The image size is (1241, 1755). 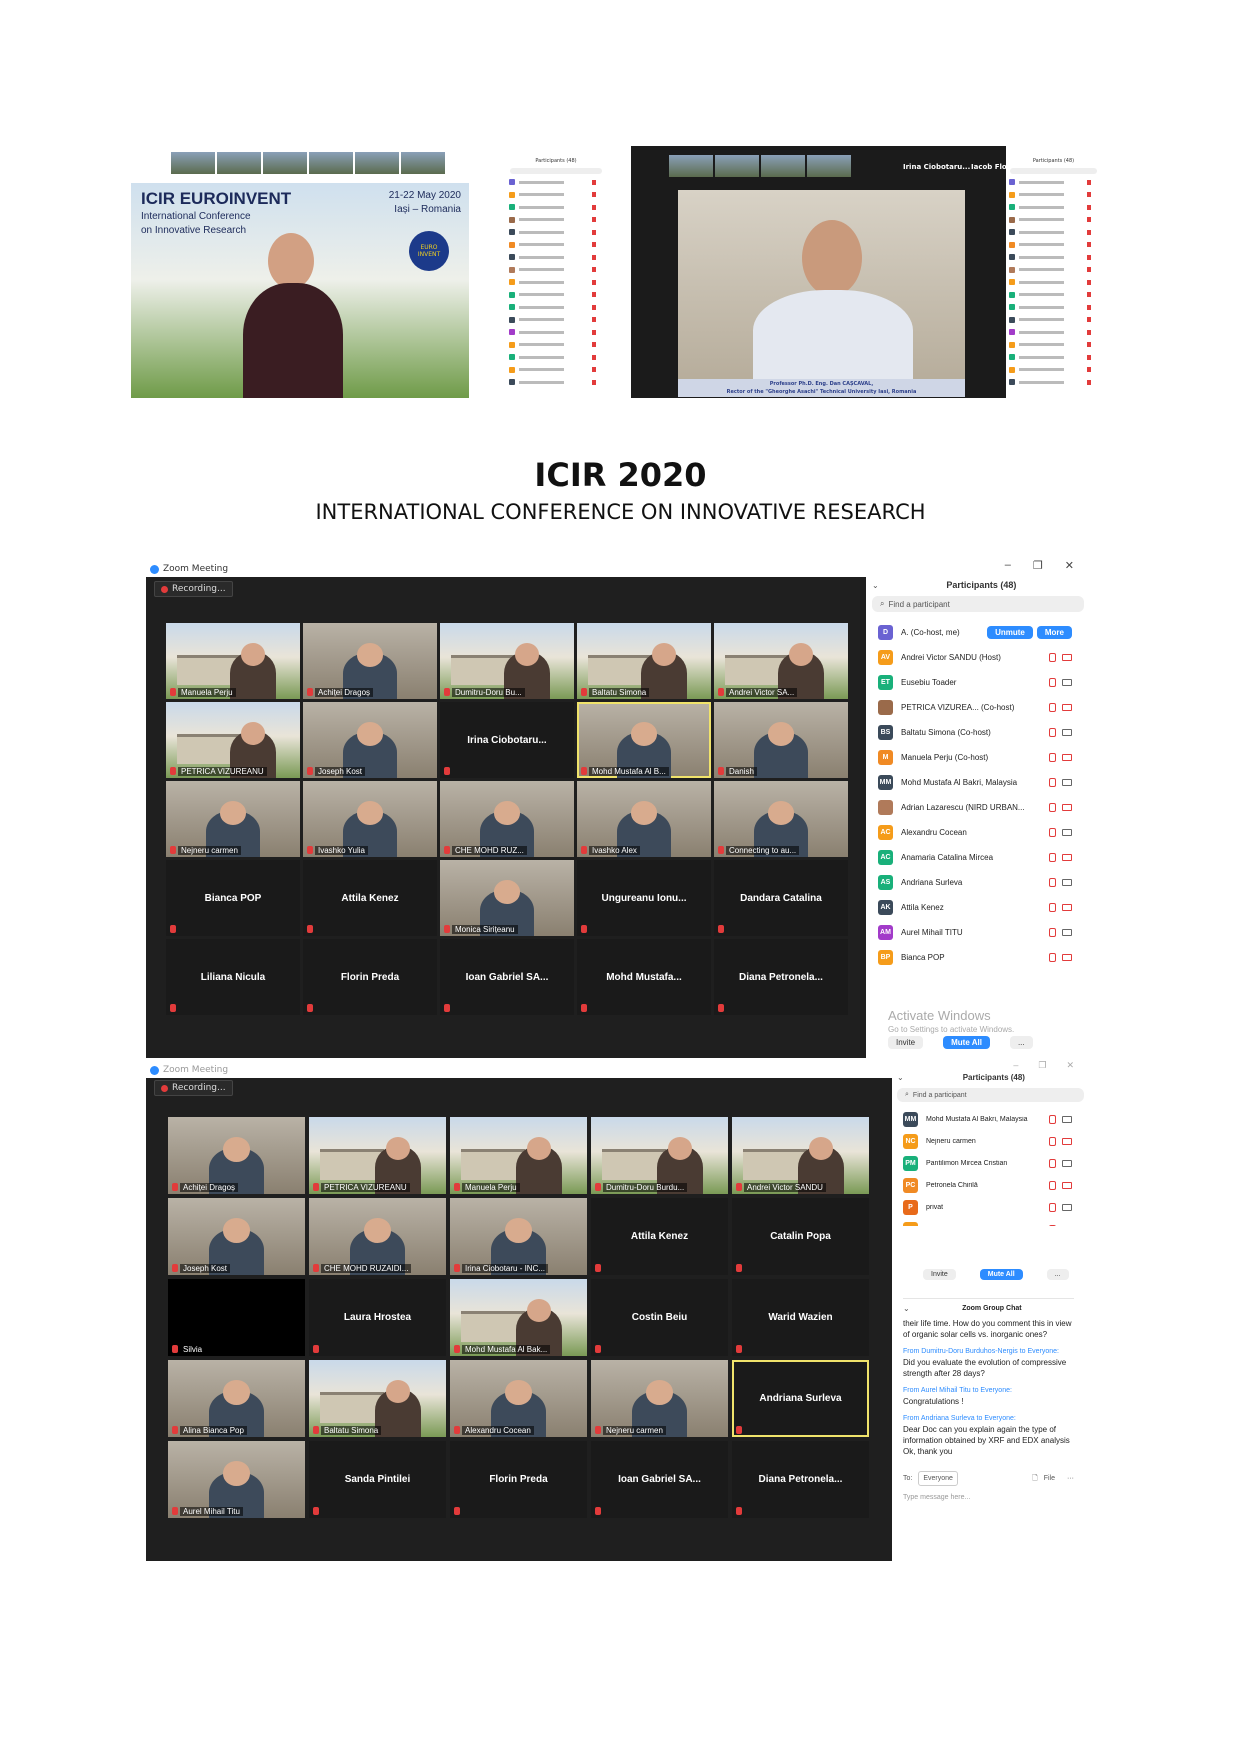 What do you see at coordinates (233, 977) in the screenshot?
I see `video-tile-liliana-nicula: Liliana Nicula` at bounding box center [233, 977].